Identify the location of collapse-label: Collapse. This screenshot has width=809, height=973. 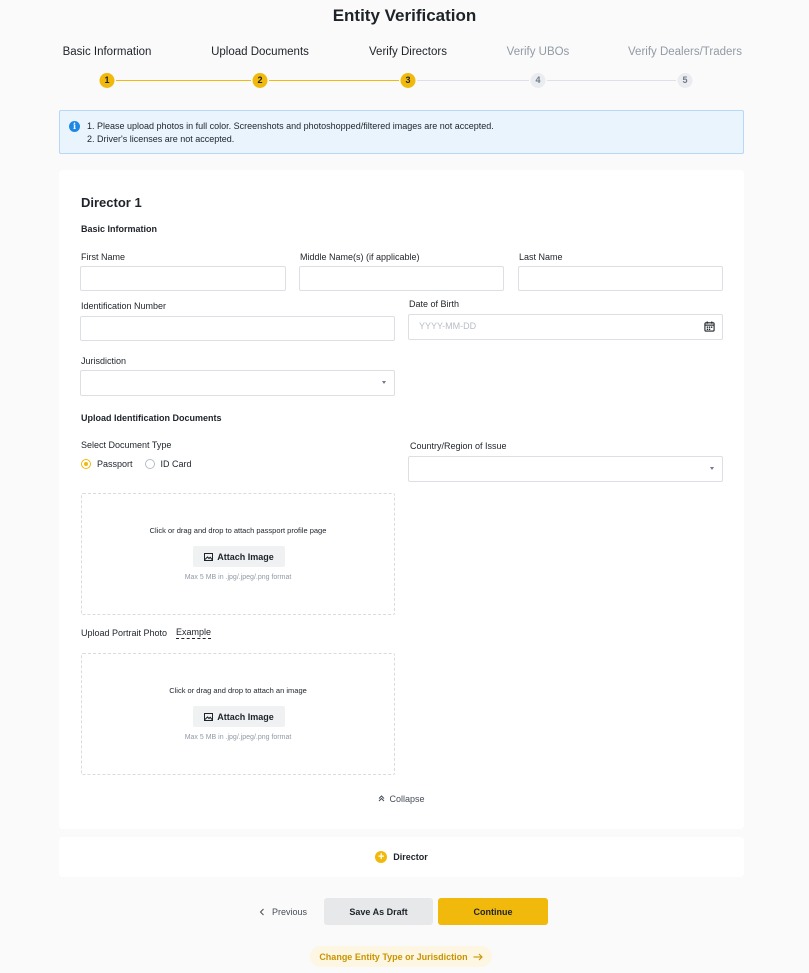
(407, 799).